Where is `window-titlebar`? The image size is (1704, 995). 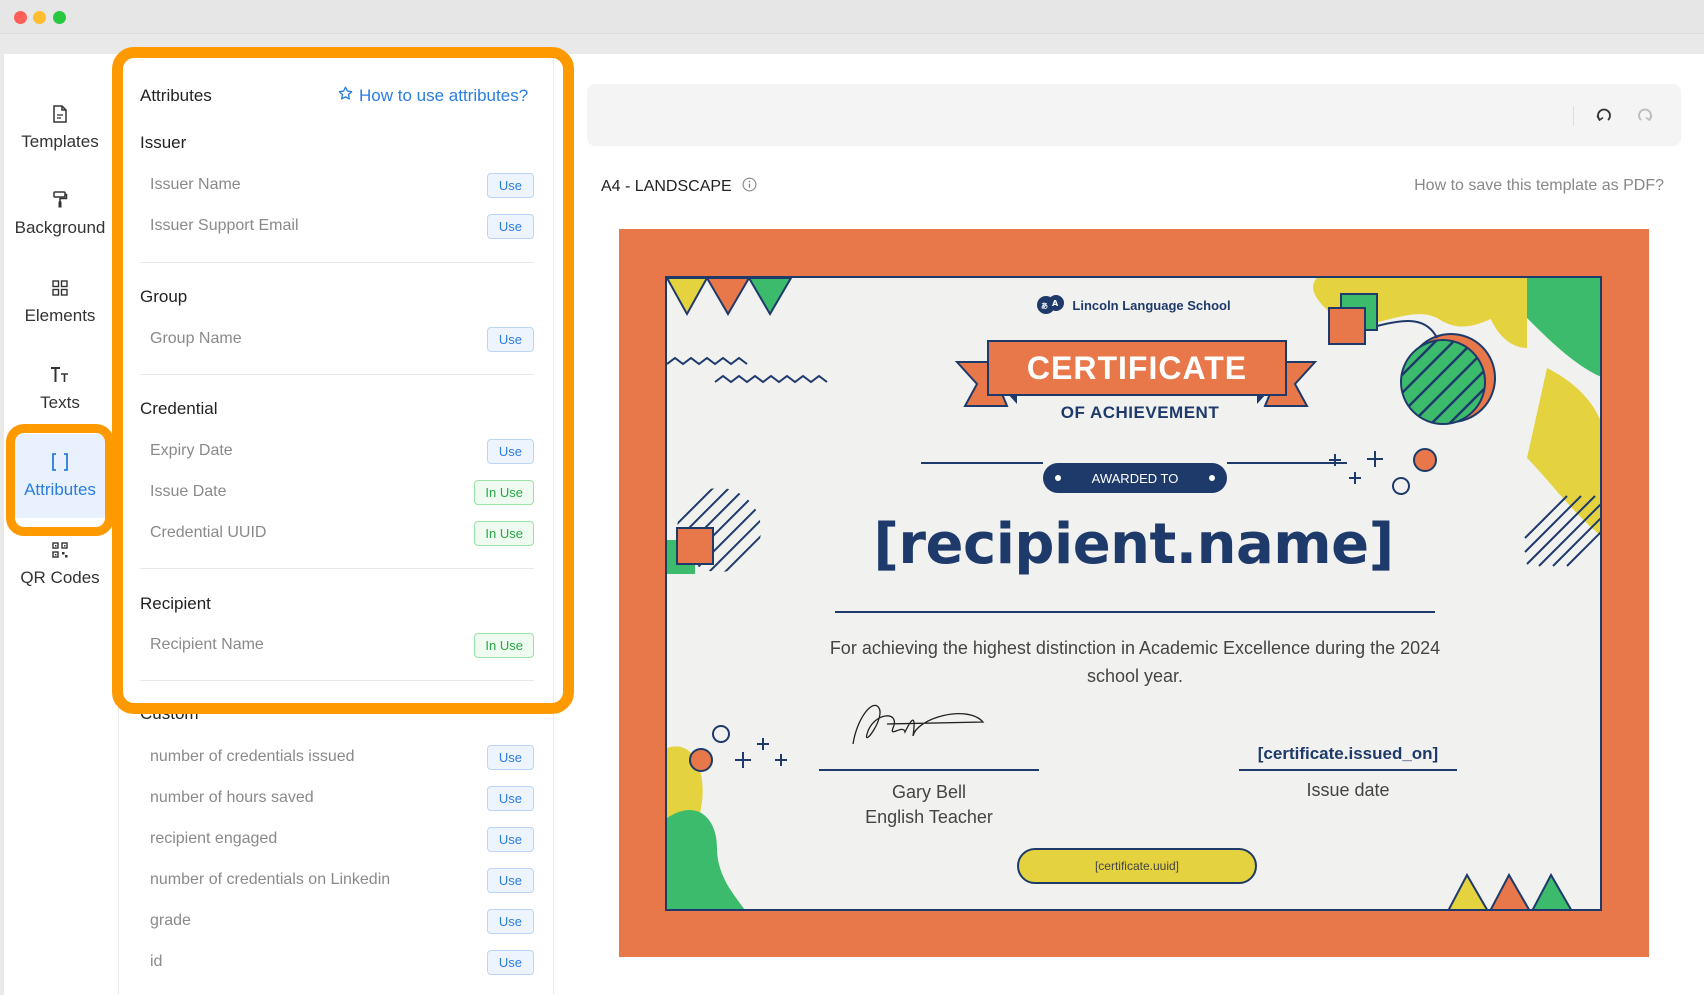
window-titlebar is located at coordinates (852, 17).